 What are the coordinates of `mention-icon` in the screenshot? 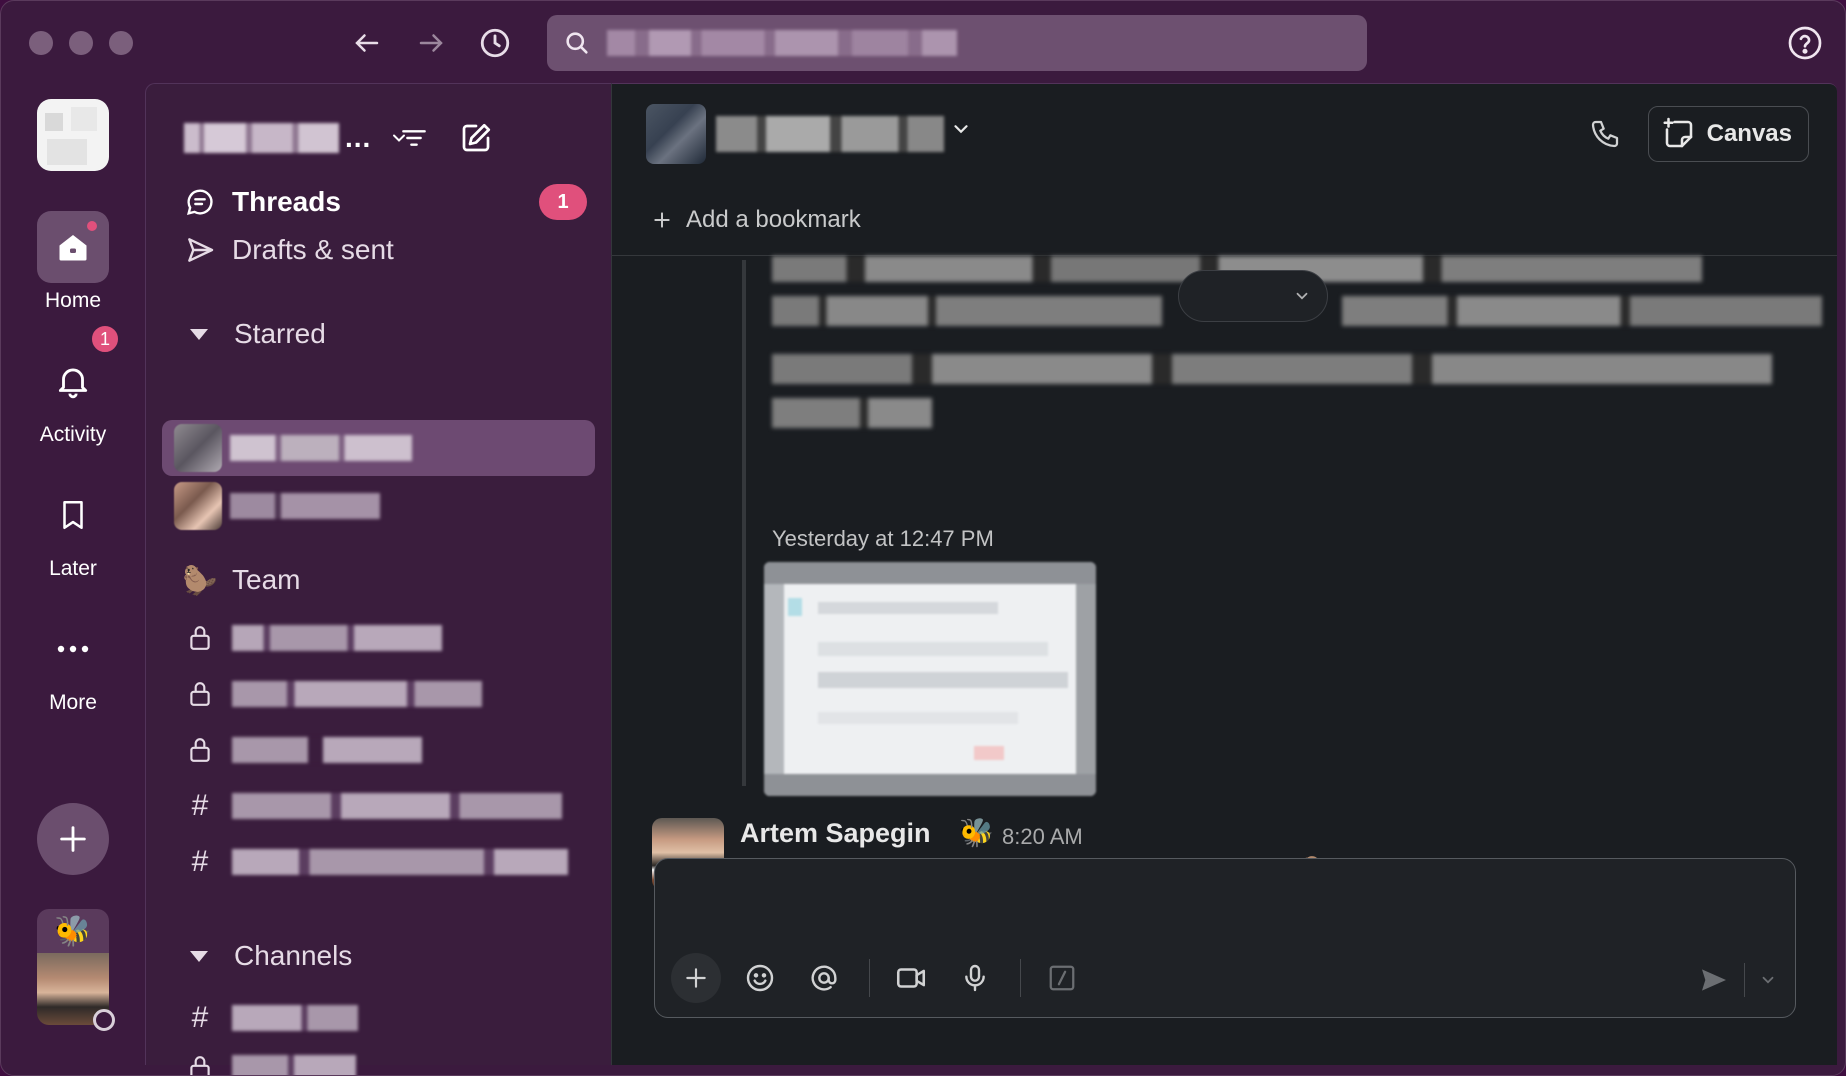 It's located at (824, 978).